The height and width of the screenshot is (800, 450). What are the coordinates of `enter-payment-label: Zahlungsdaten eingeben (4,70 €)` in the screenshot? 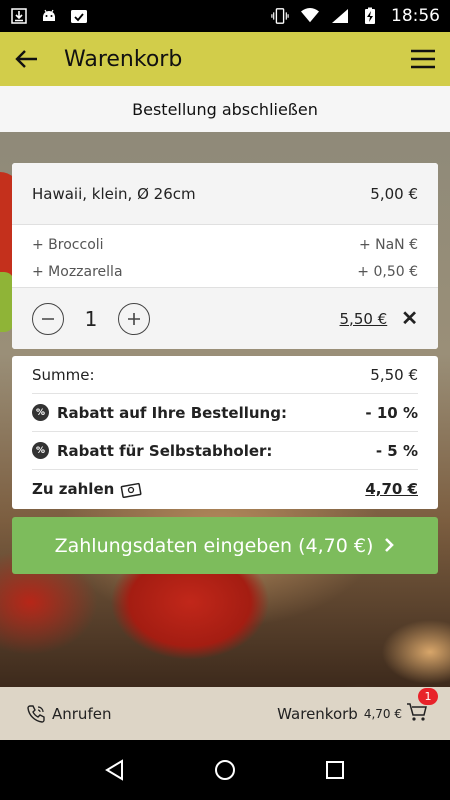 It's located at (214, 545).